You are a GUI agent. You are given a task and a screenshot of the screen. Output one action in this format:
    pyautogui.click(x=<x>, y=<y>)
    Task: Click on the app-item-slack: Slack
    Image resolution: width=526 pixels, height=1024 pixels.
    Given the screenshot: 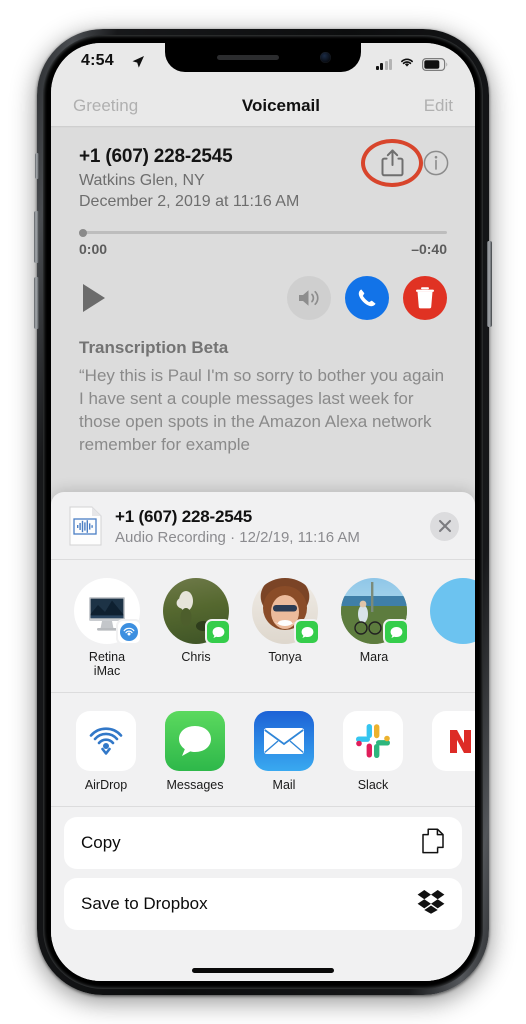 What is the action you would take?
    pyautogui.click(x=373, y=751)
    